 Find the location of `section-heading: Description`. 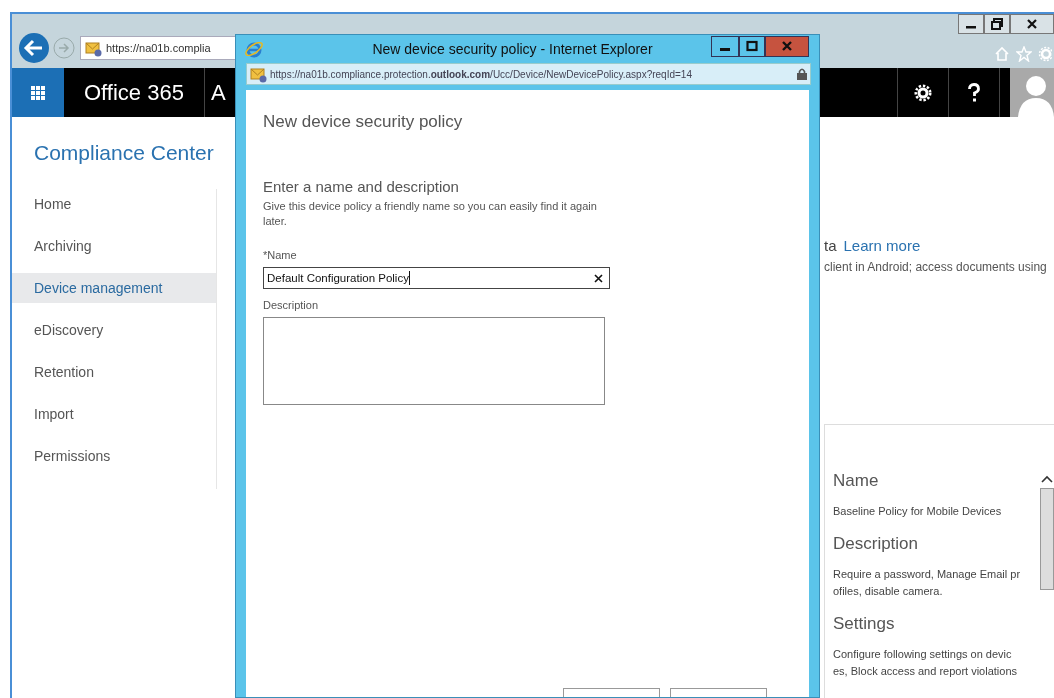

section-heading: Description is located at coordinates (876, 544).